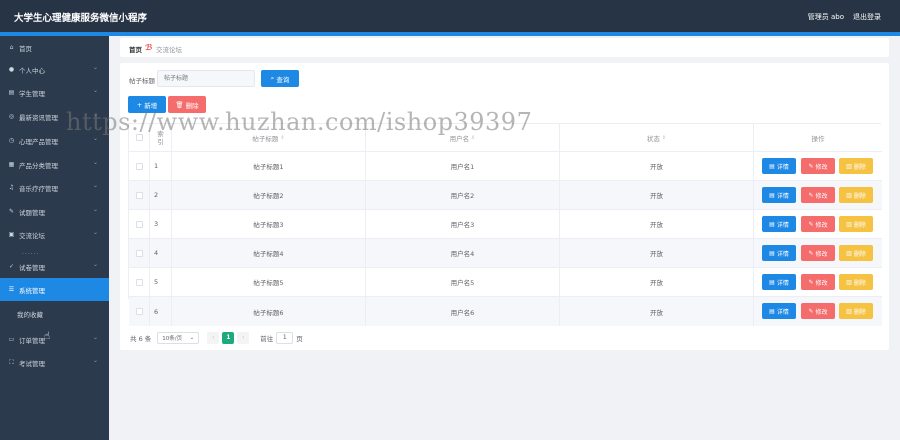  Describe the element at coordinates (54, 234) in the screenshot. I see `sidebar-item-forum: ▣ 交流论坛 ⌄` at that location.